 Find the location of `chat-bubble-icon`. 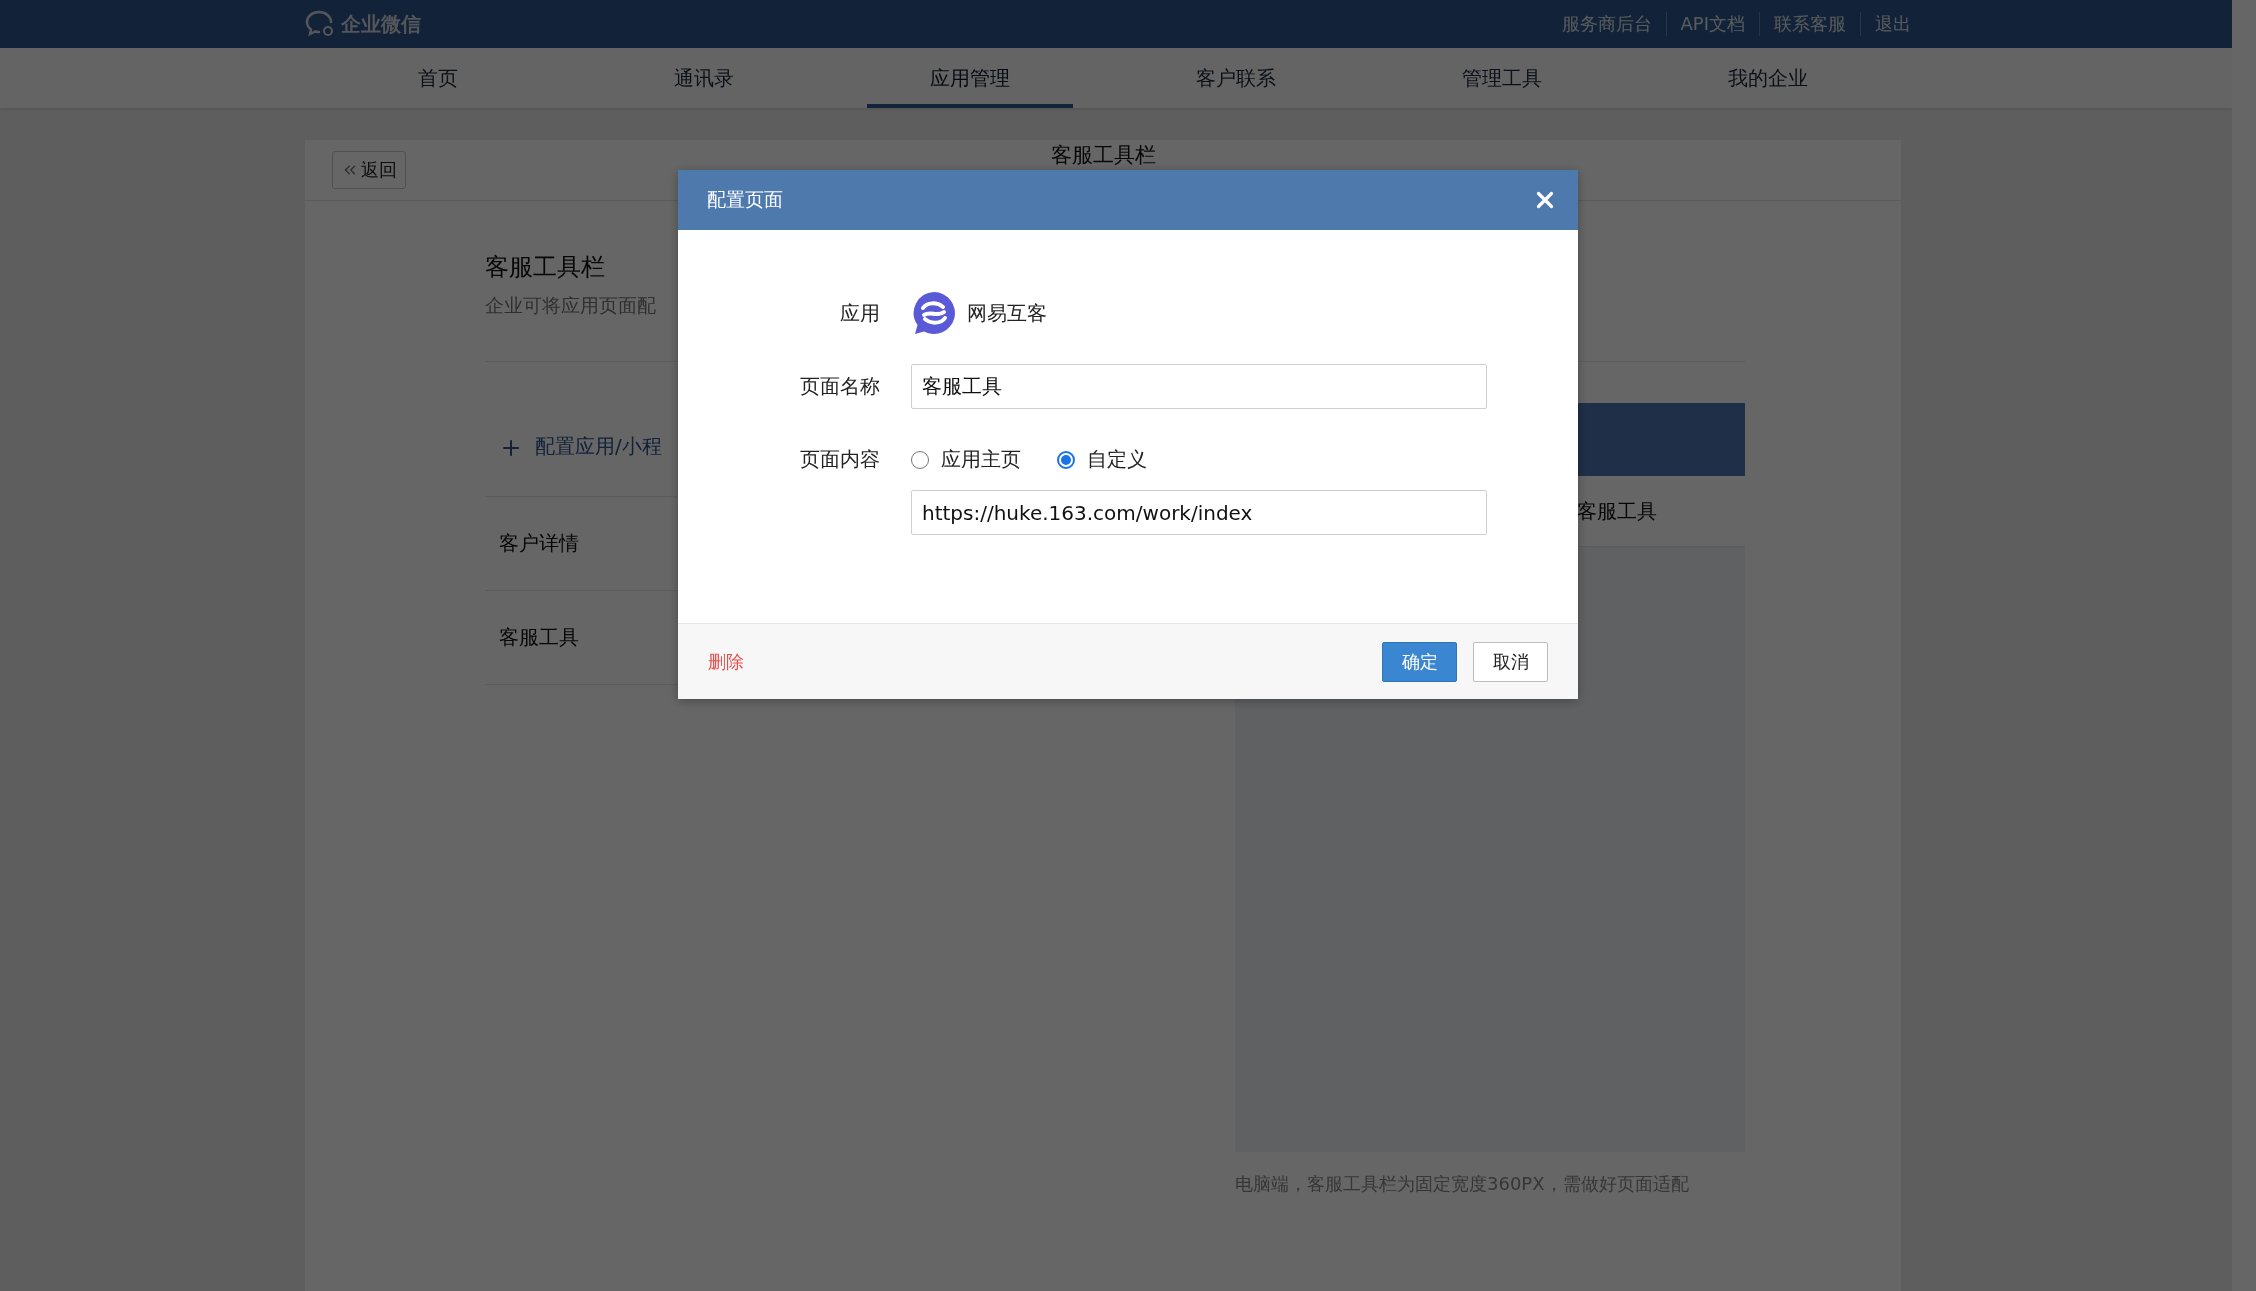

chat-bubble-icon is located at coordinates (320, 24).